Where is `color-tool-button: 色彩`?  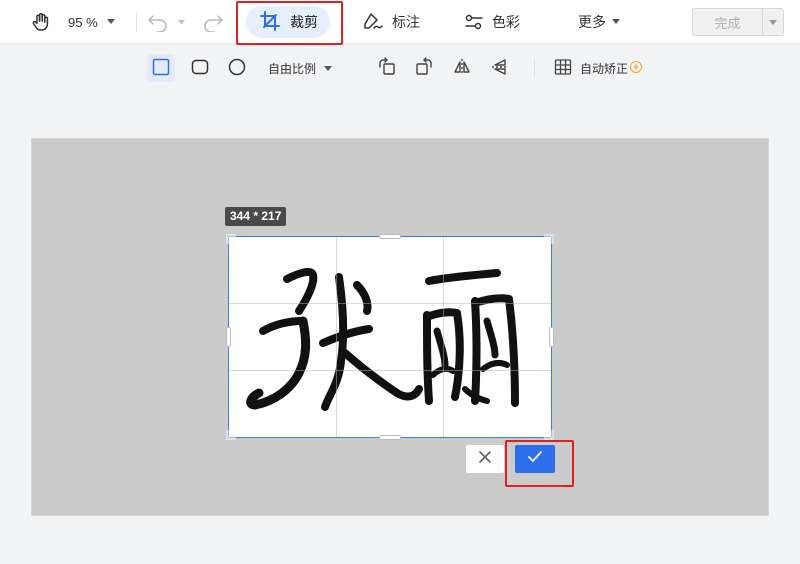 color-tool-button: 色彩 is located at coordinates (492, 22).